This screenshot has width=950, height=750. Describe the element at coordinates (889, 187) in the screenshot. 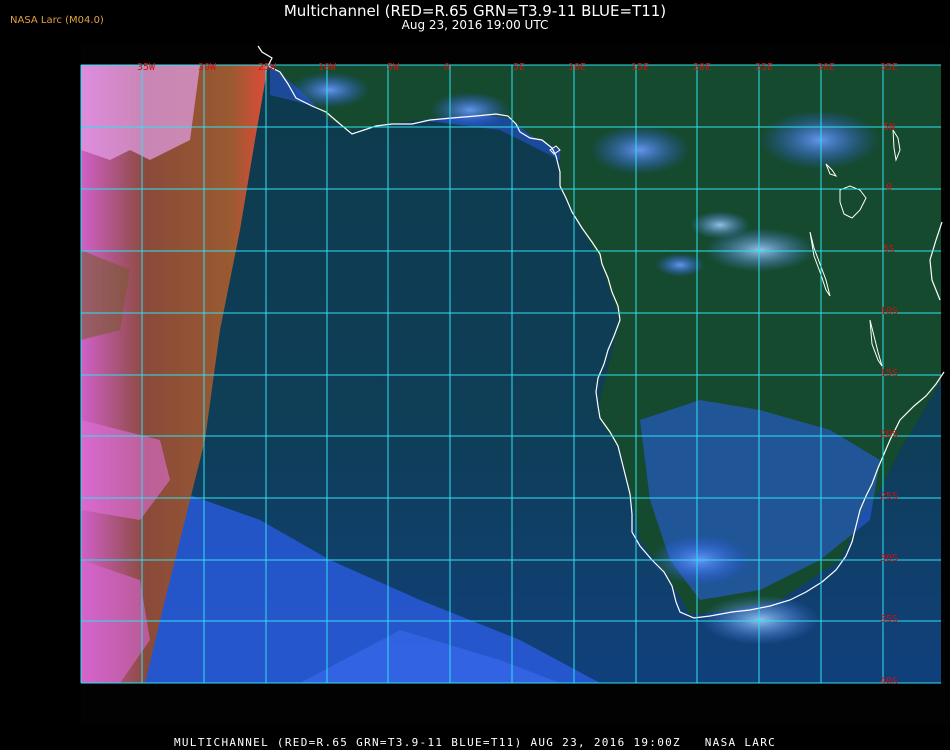

I see `latitude-label: 0` at that location.